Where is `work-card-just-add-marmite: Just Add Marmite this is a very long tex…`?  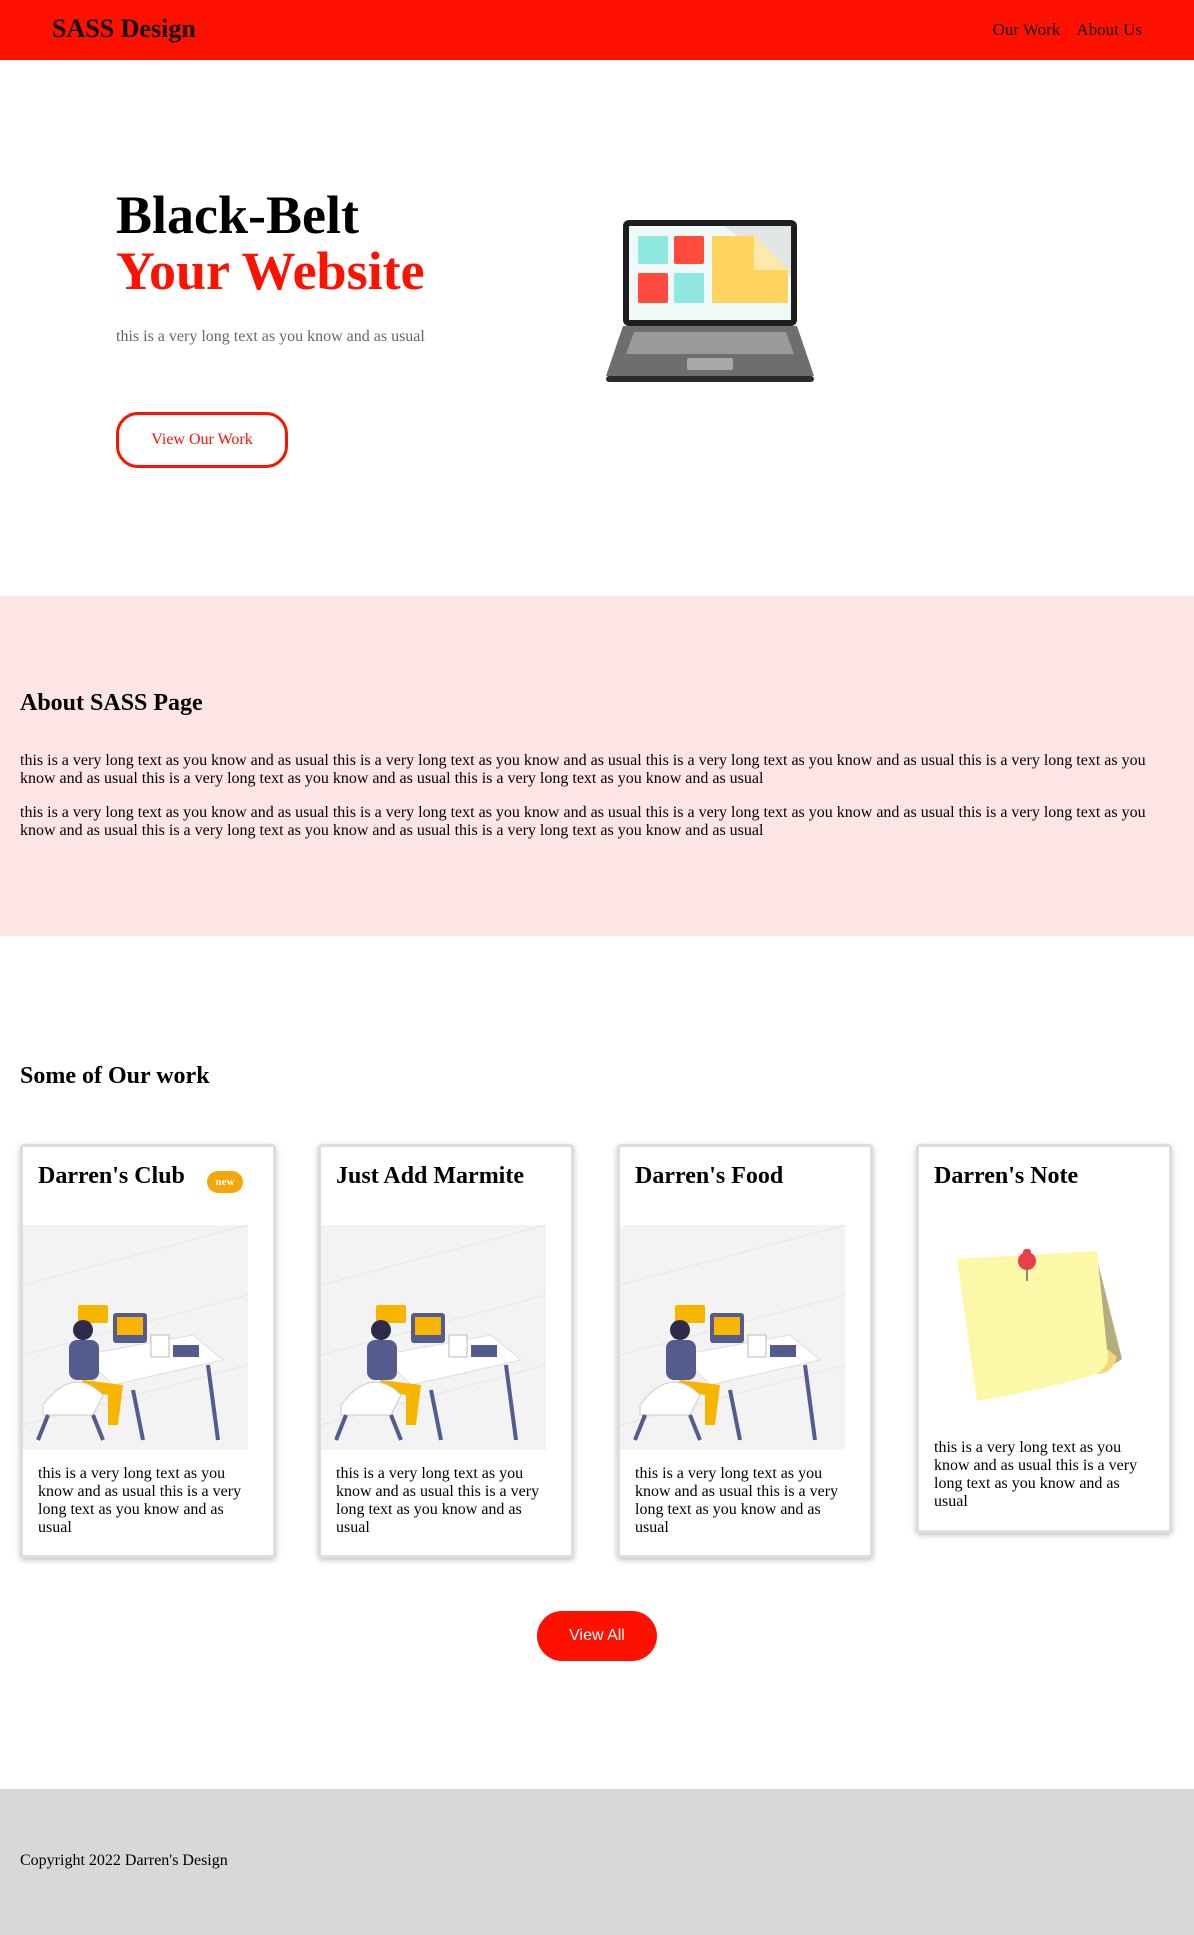 work-card-just-add-marmite: Just Add Marmite this is a very long tex… is located at coordinates (446, 1351).